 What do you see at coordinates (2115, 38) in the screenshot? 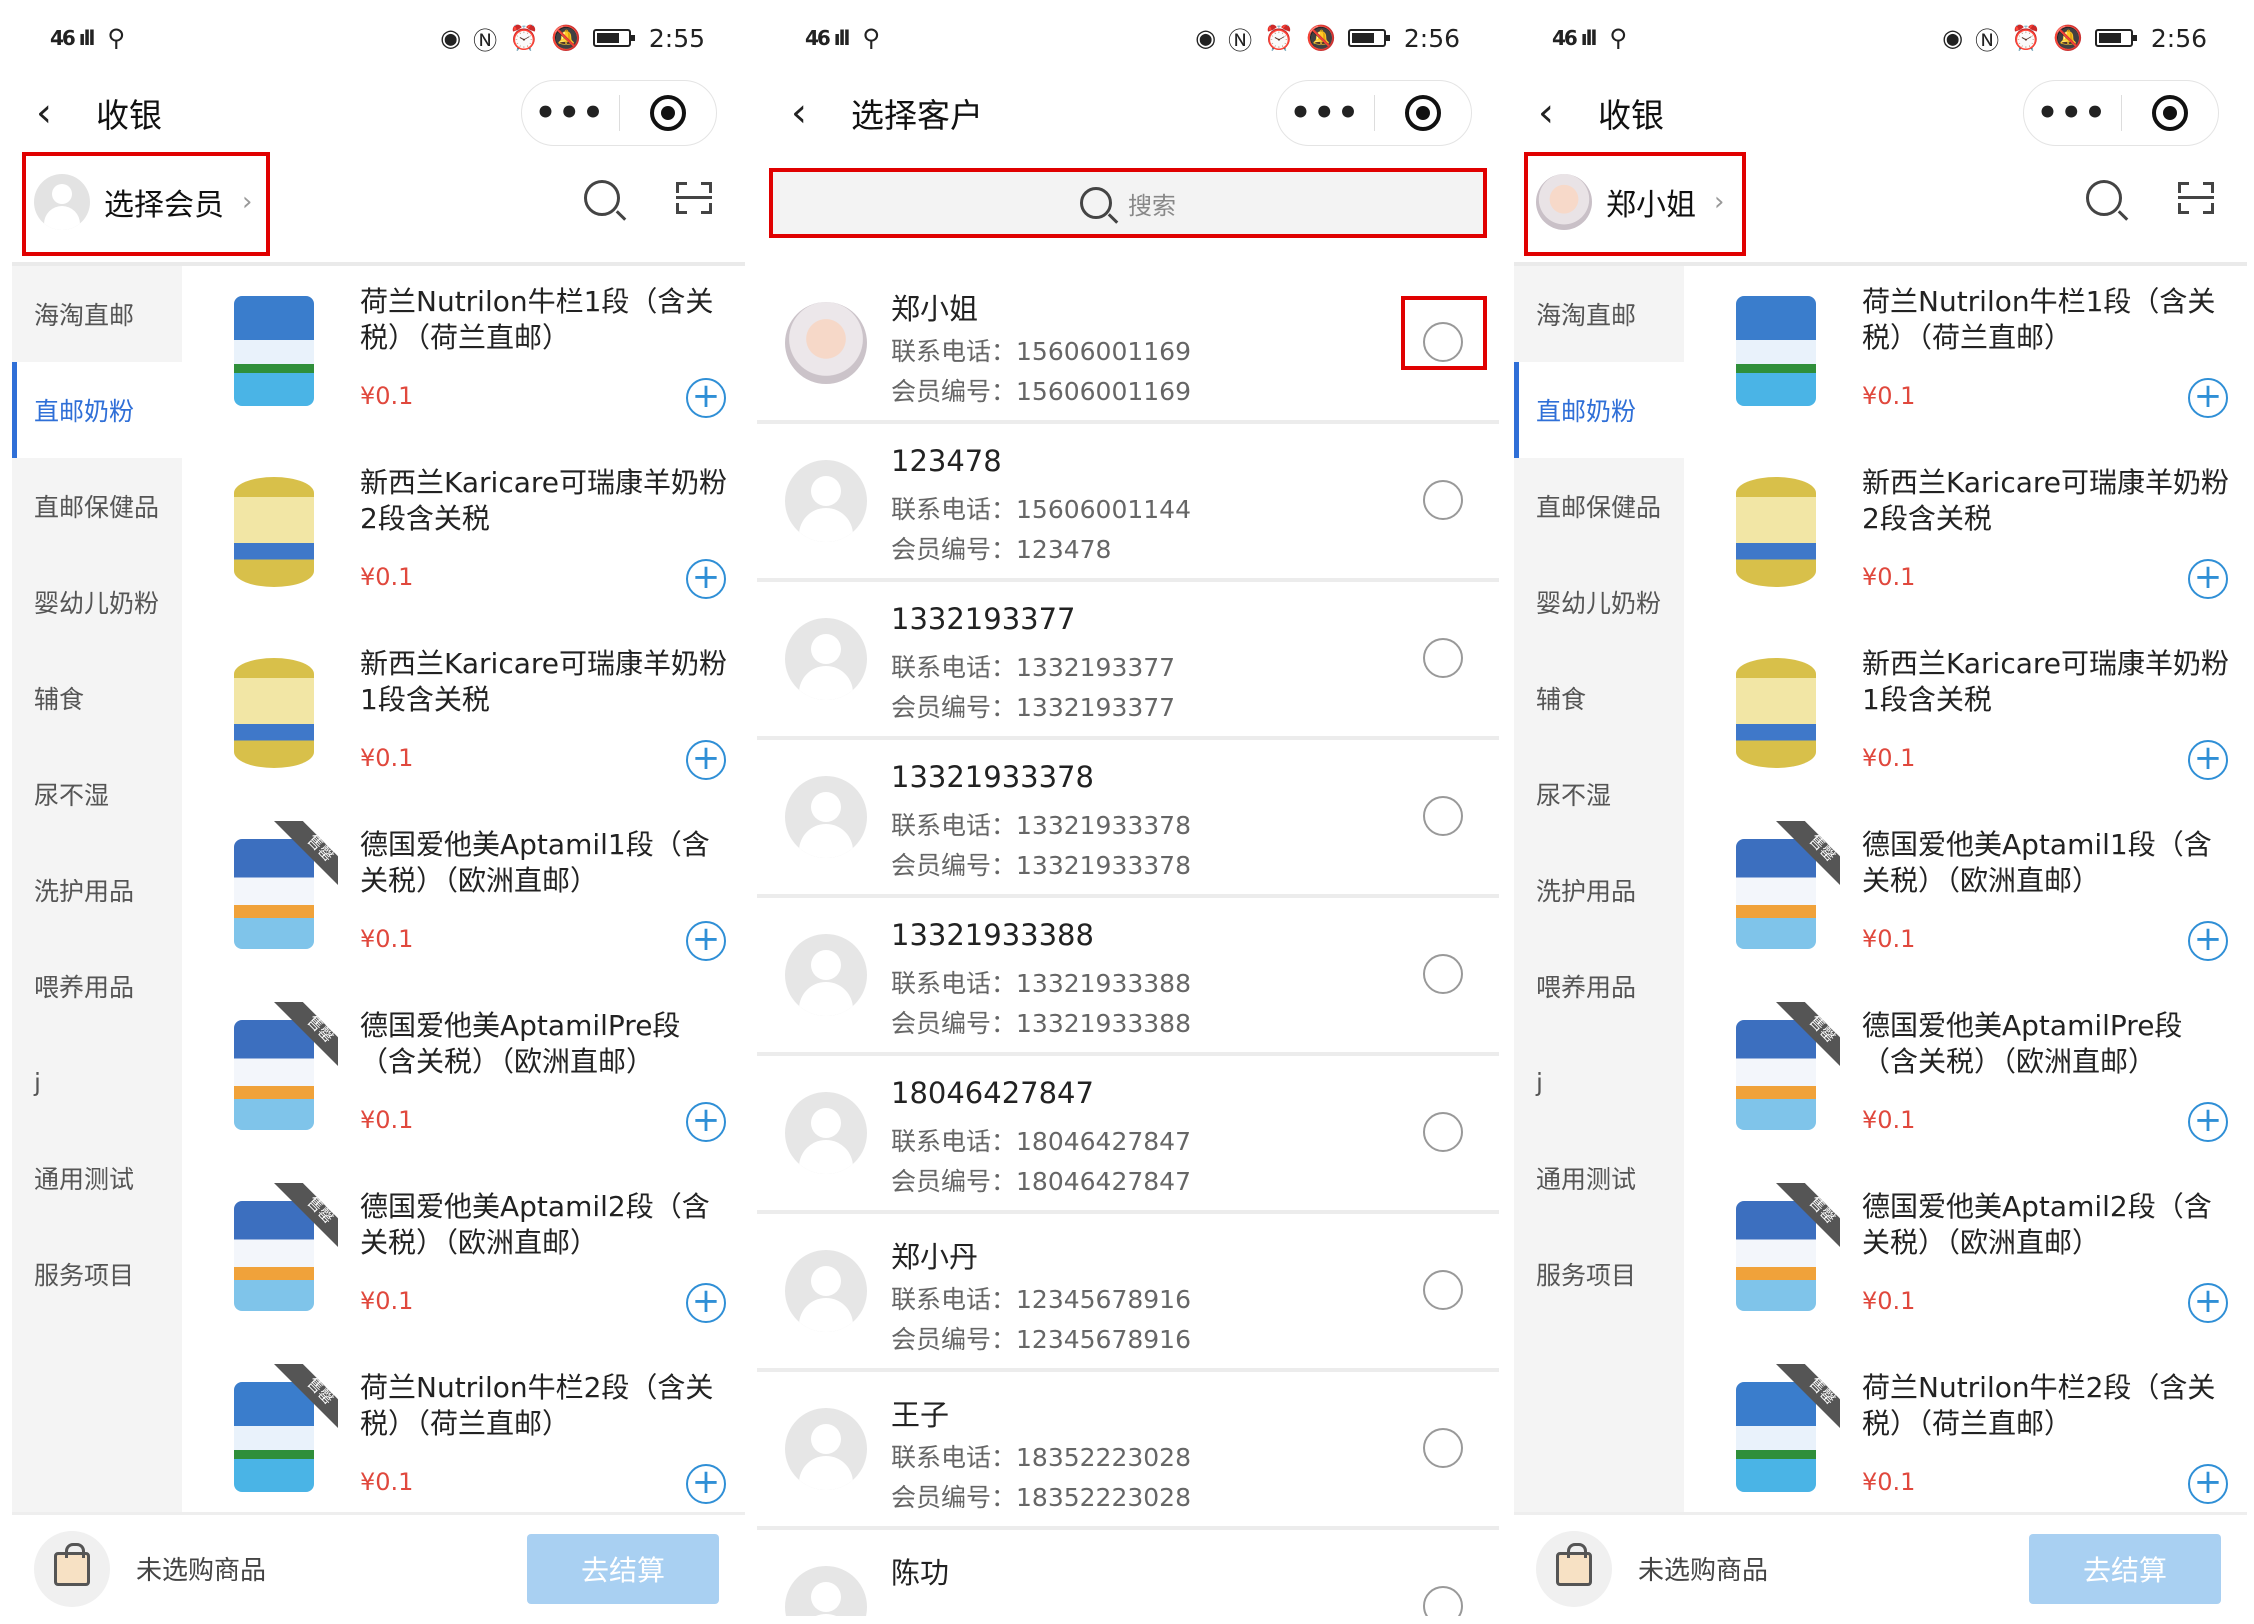
I see `battery-icon` at bounding box center [2115, 38].